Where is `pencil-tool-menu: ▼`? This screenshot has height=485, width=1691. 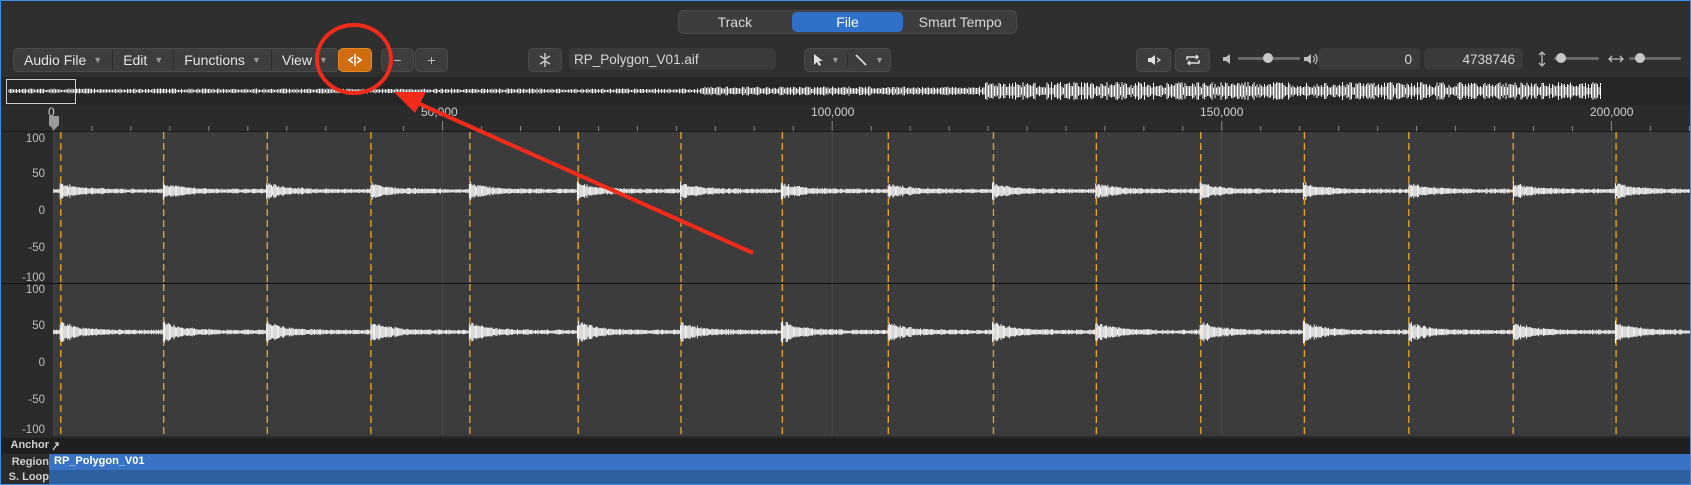
pencil-tool-menu: ▼ is located at coordinates (869, 60).